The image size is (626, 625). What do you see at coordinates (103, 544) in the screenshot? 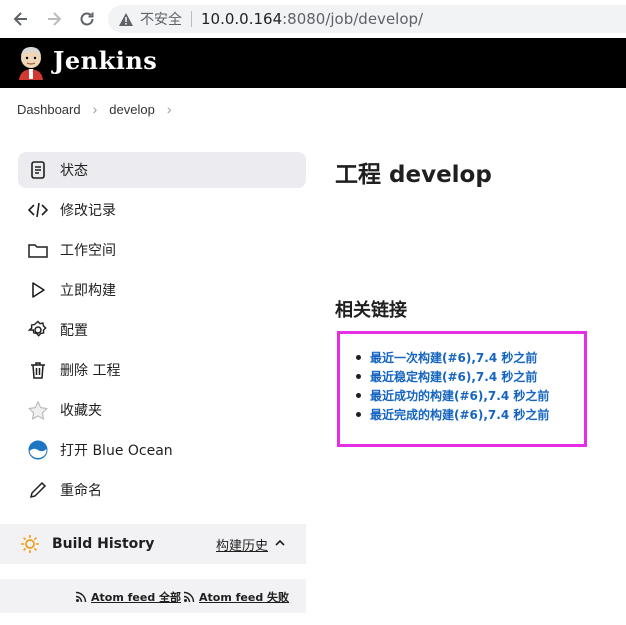
I see `build-history-title: Build History` at bounding box center [103, 544].